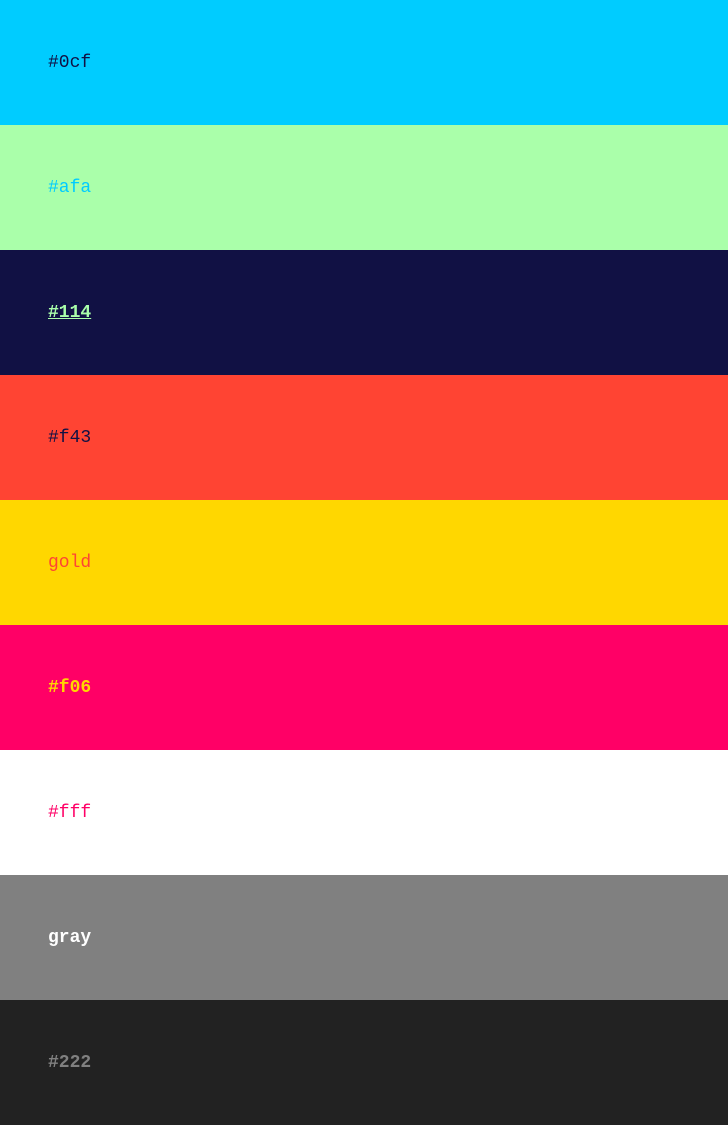  Describe the element at coordinates (364, 687) in the screenshot. I see `swatch-f06: #f06` at that location.